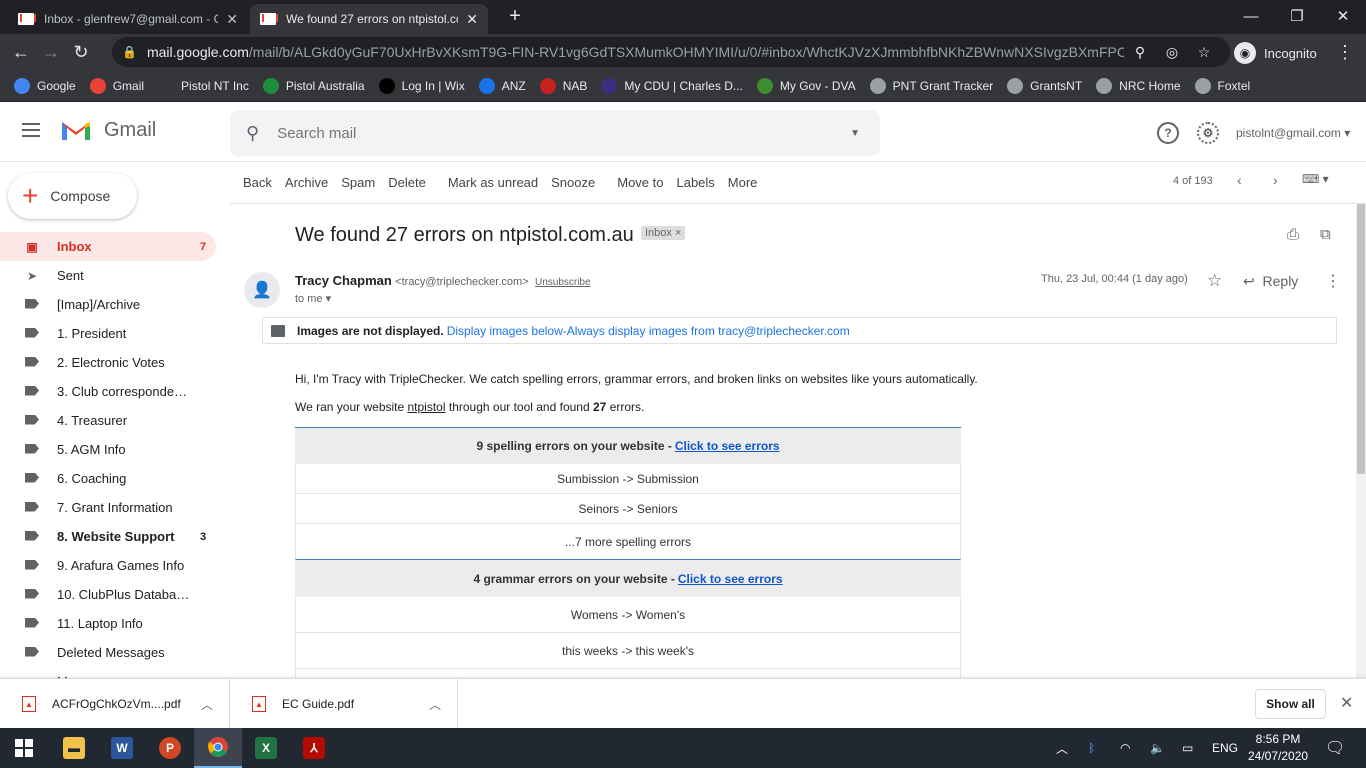  I want to click on reload-icon: ↻, so click(81, 52).